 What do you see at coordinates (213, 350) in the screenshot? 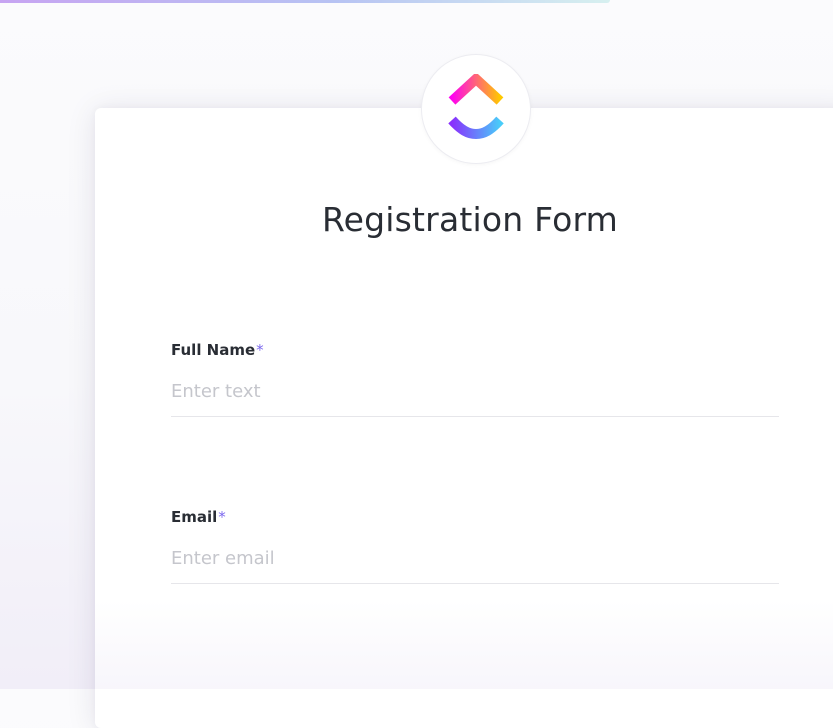
I see `full-name-label-text: Full Name` at bounding box center [213, 350].